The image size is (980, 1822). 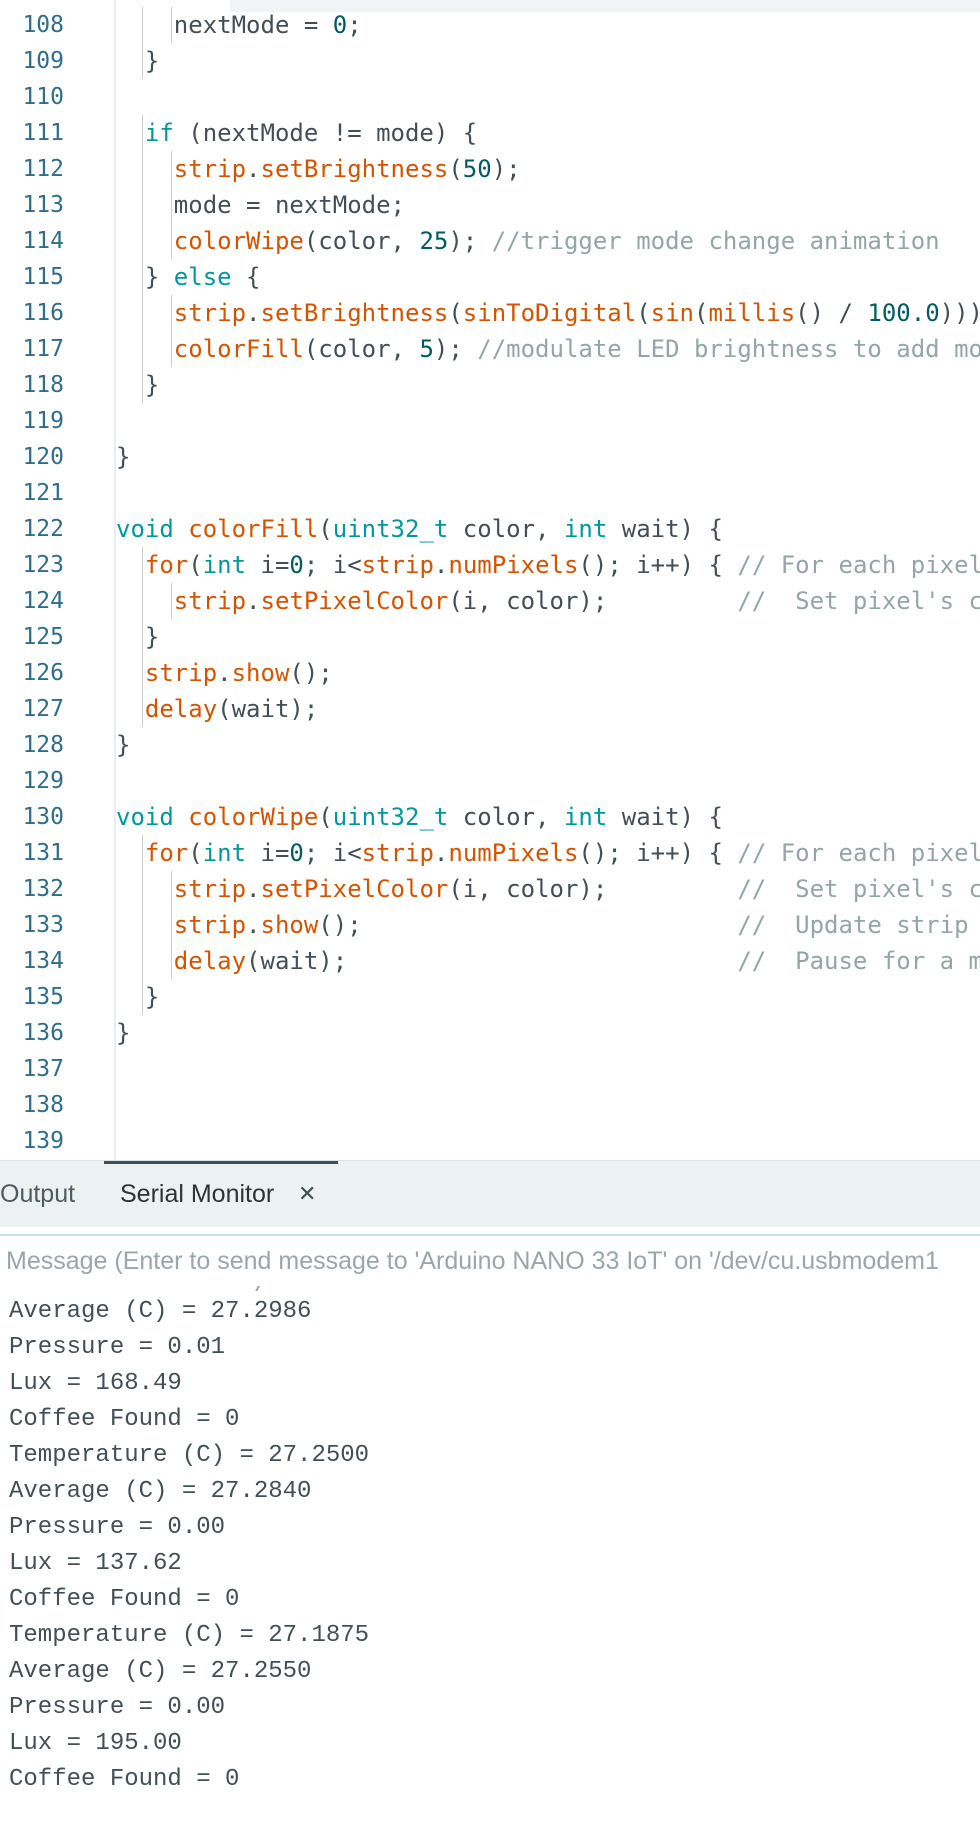 What do you see at coordinates (858, 853) in the screenshot?
I see `code-token: // For each pixel` at bounding box center [858, 853].